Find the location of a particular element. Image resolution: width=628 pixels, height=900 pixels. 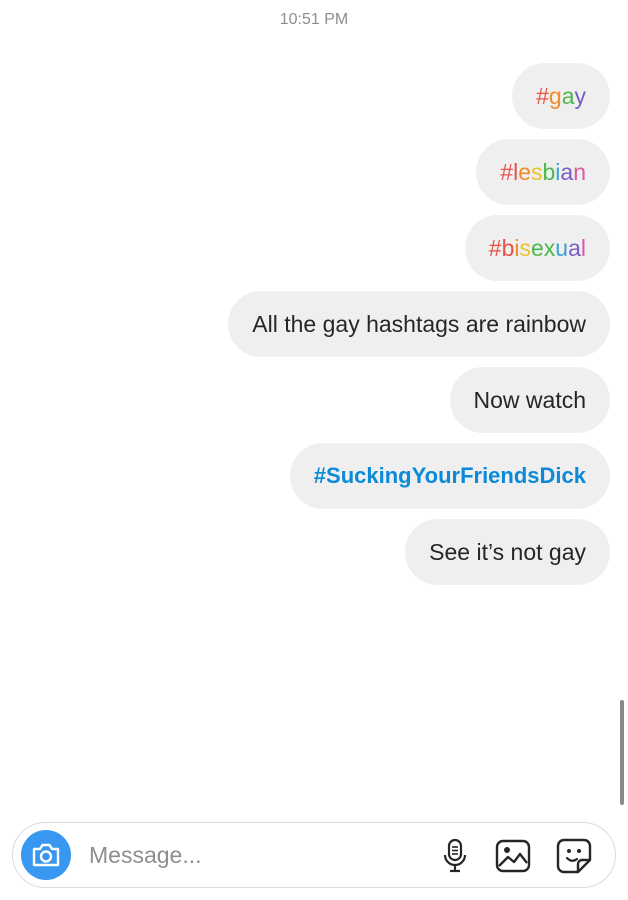

camera-icon is located at coordinates (46, 855).